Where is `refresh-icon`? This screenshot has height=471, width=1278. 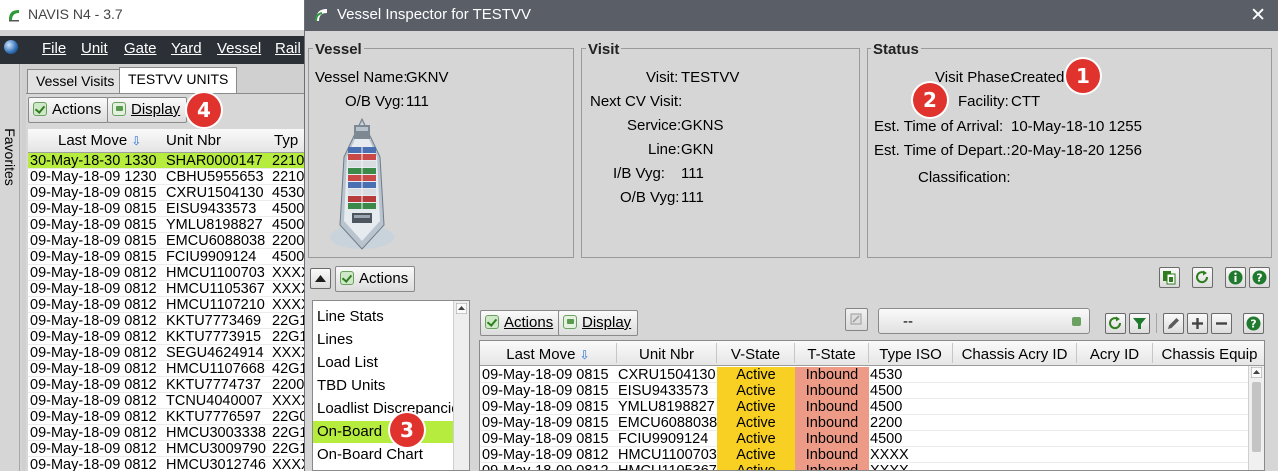
refresh-icon is located at coordinates (1202, 277).